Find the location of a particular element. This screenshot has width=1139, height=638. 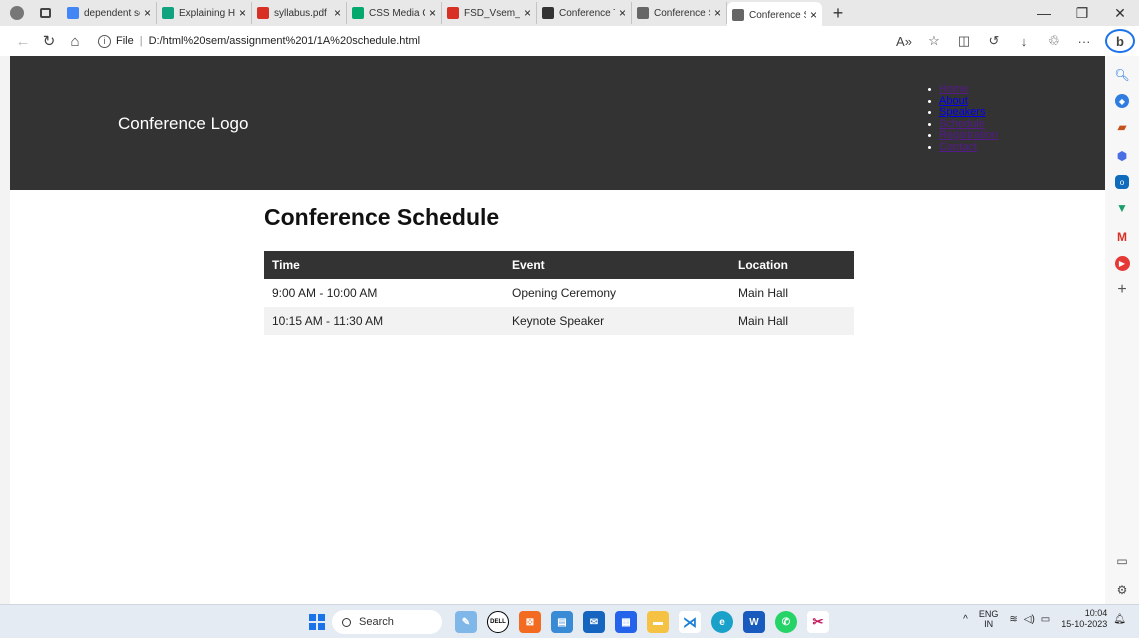

taskbar-search: Search is located at coordinates (387, 622).